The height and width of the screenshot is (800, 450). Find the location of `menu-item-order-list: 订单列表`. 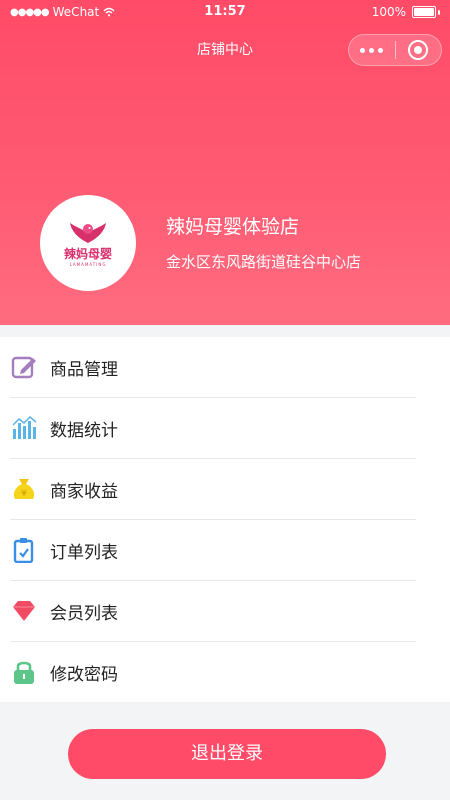

menu-item-order-list: 订单列表 is located at coordinates (213, 550).